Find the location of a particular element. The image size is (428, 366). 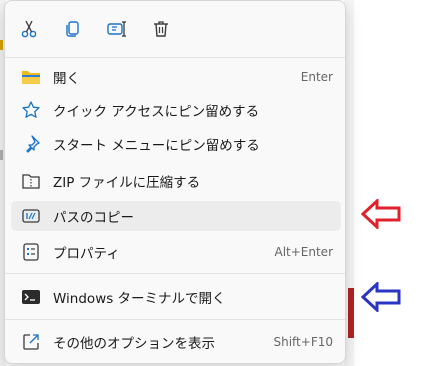

menu-item-shortcut: Alt+Enter is located at coordinates (303, 252).